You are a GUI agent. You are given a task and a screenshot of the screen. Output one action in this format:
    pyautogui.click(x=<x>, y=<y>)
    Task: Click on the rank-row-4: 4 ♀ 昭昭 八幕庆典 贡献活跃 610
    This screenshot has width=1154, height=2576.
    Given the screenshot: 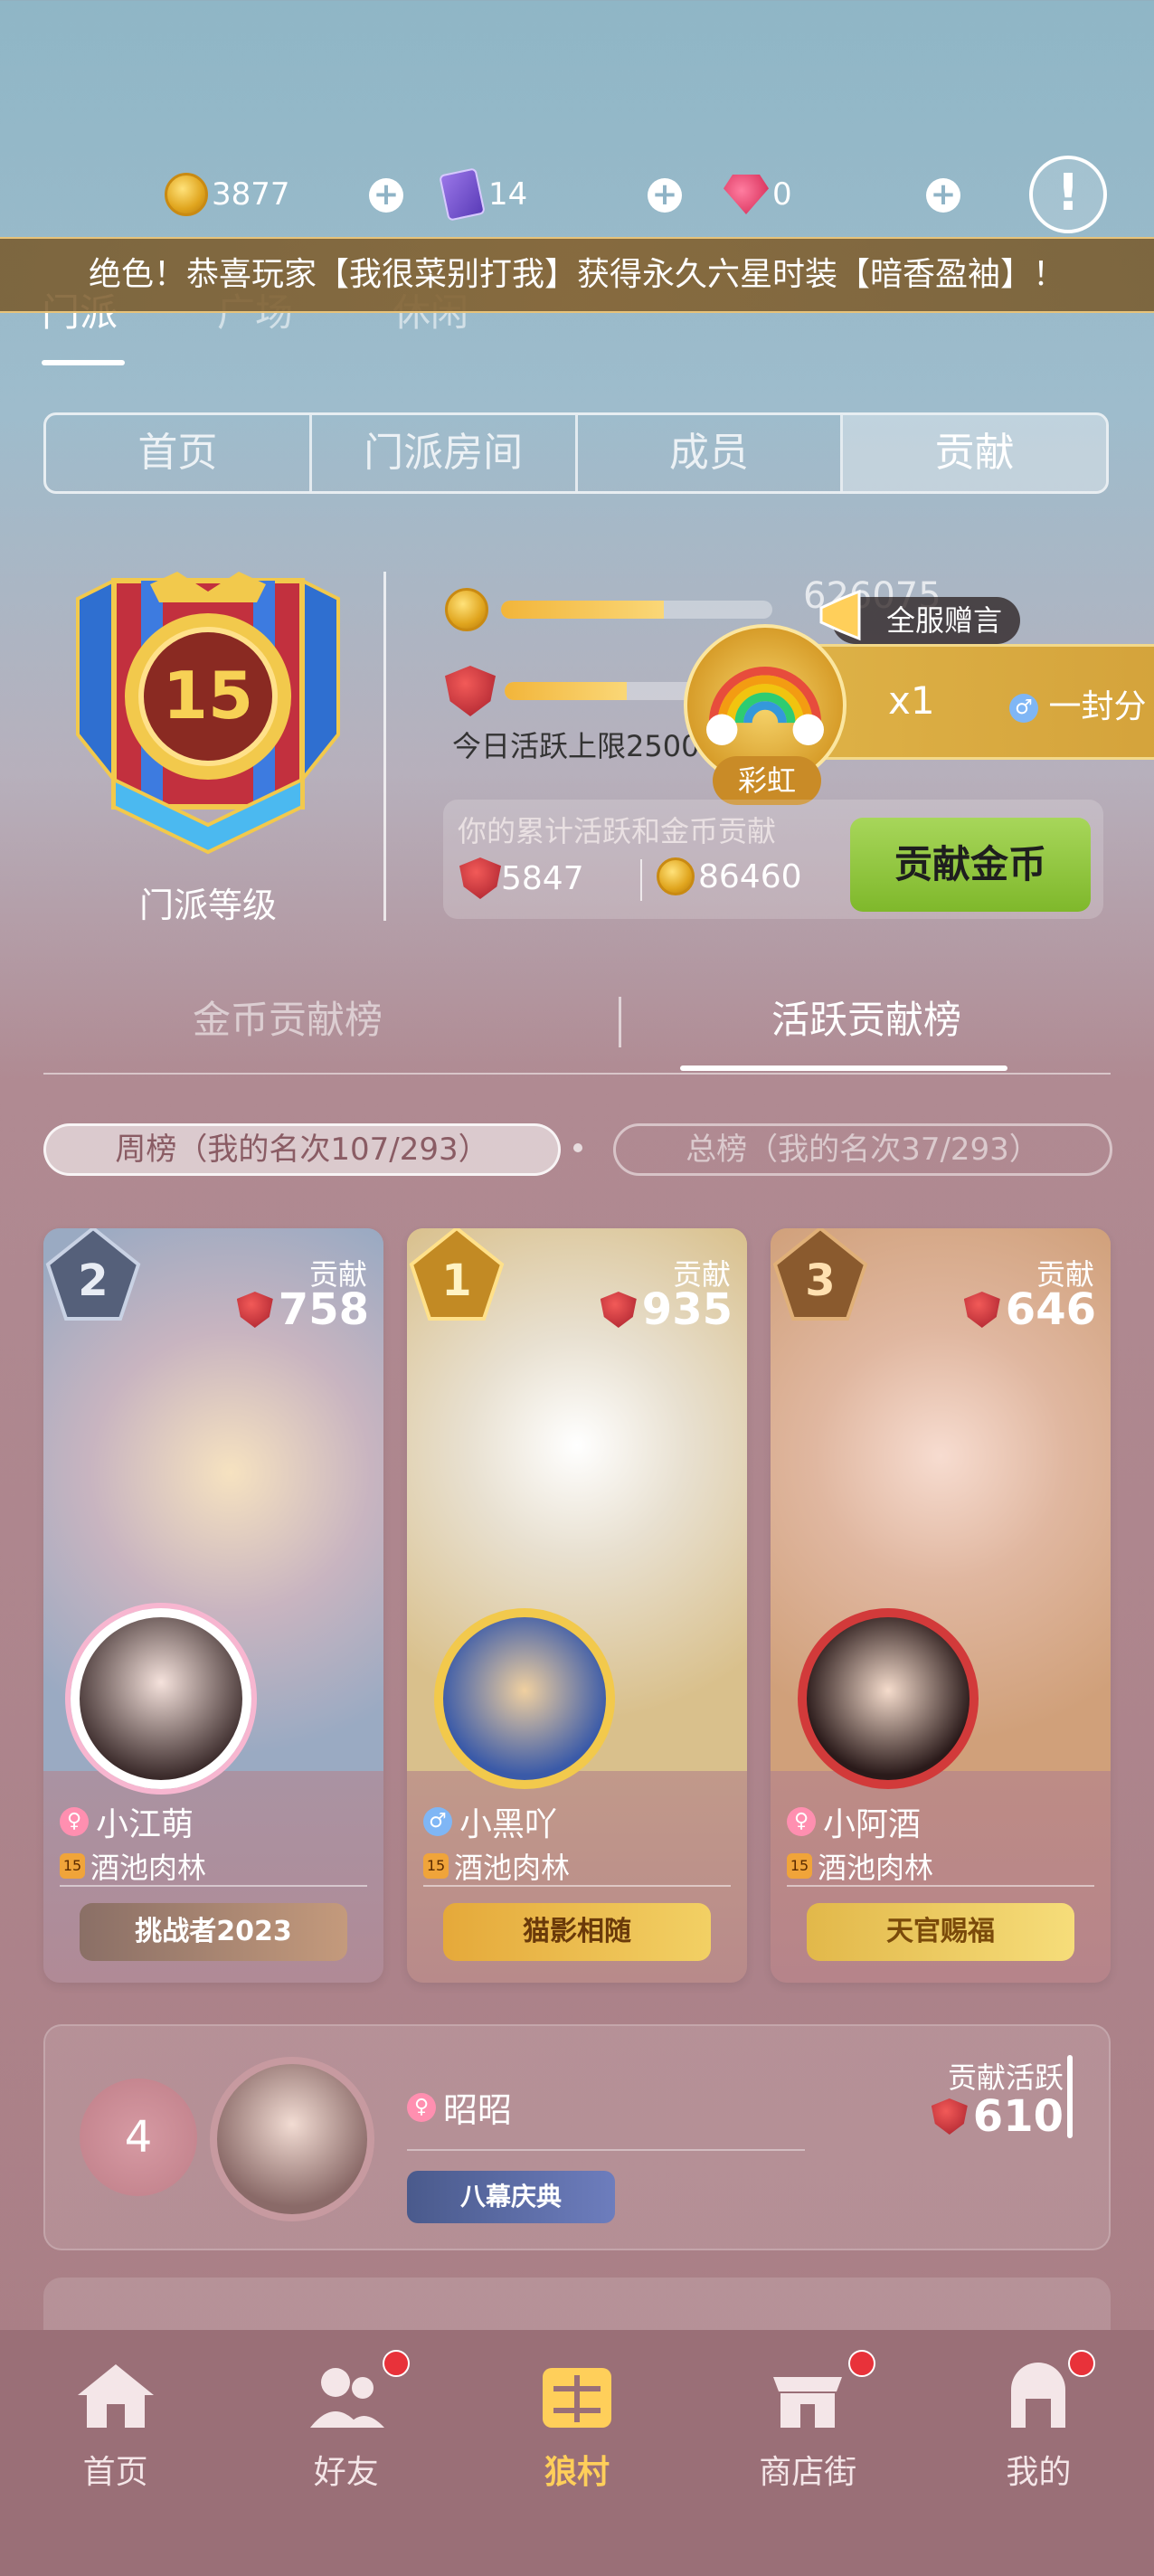 What is the action you would take?
    pyautogui.click(x=577, y=2137)
    